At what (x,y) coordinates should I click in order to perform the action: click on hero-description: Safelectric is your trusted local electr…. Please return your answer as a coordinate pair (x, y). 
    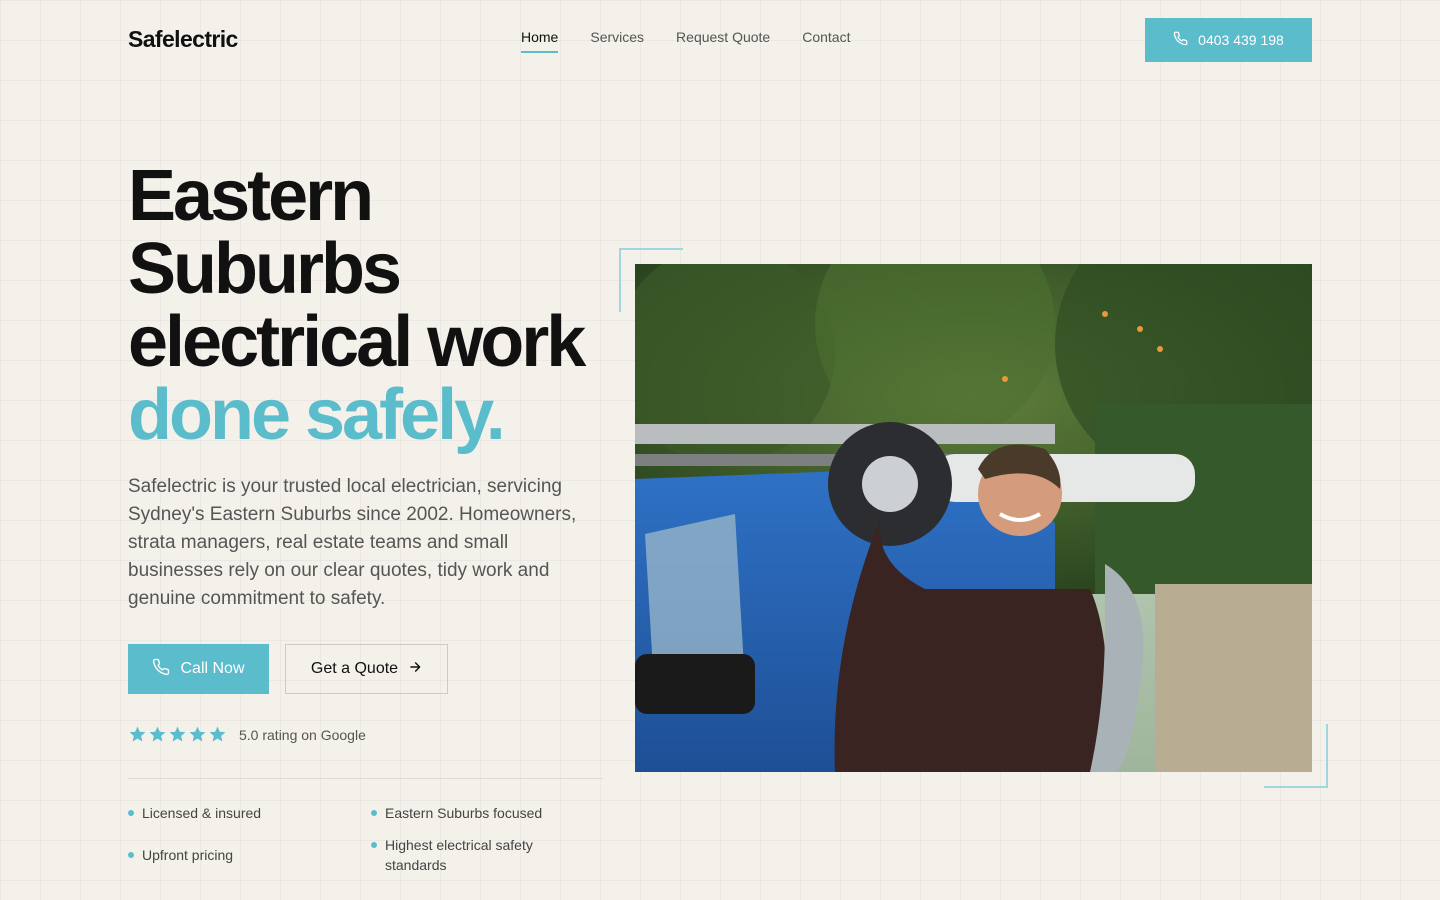
    Looking at the image, I should click on (352, 542).